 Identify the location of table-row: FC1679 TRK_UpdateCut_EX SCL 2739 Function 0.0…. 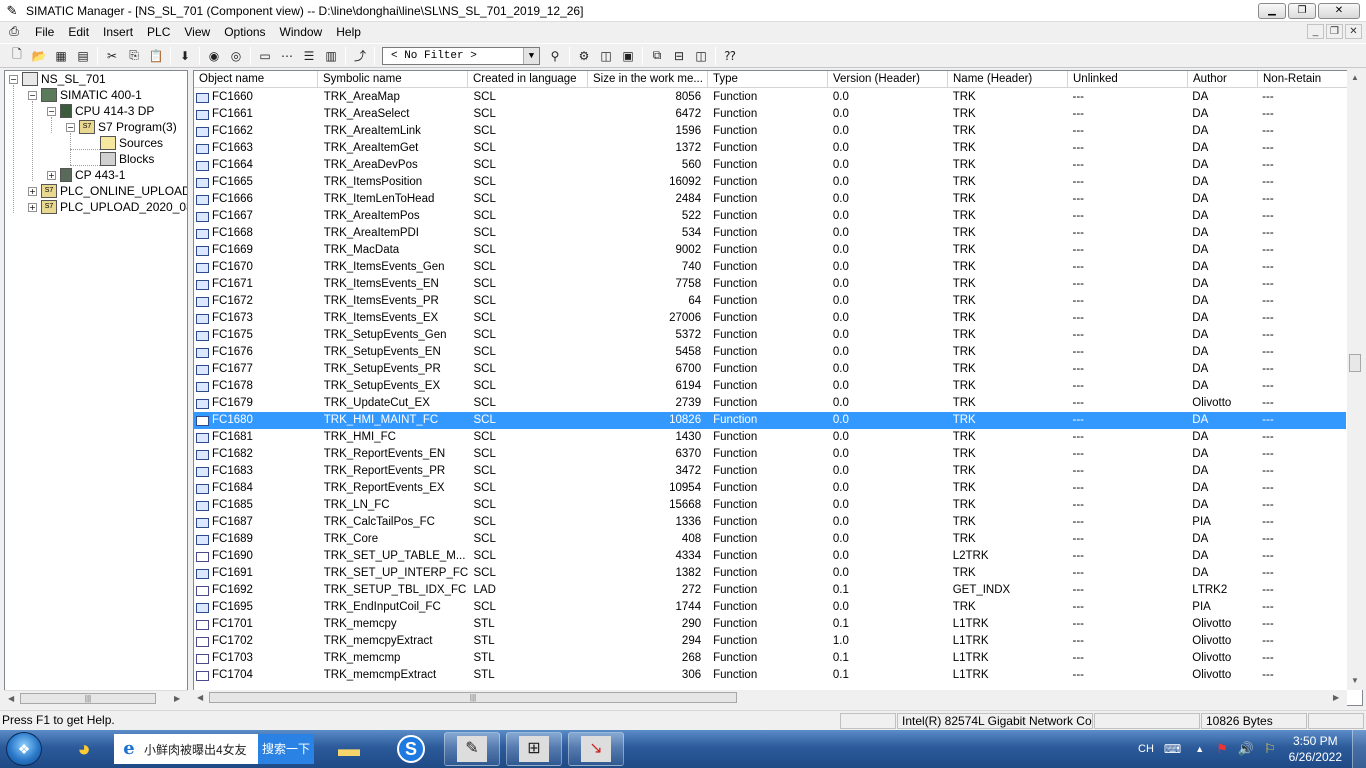
(770, 403).